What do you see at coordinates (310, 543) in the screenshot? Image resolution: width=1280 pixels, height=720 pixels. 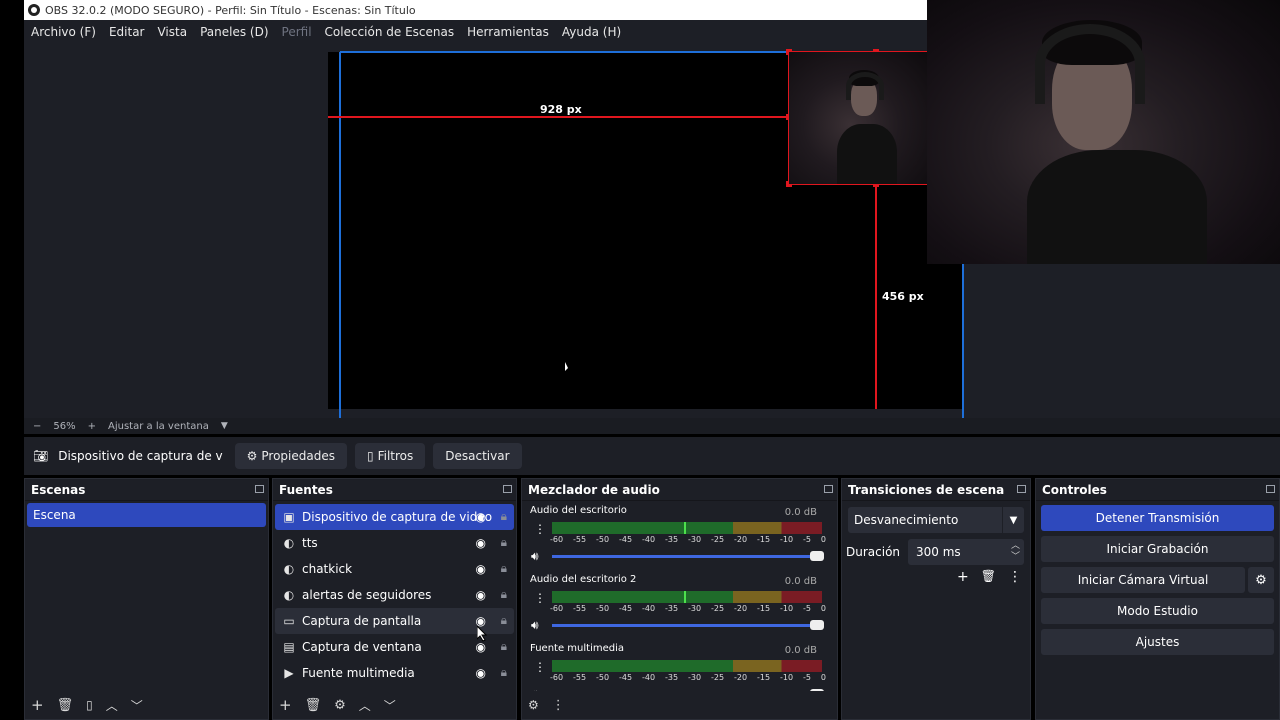 I see `source-item-label: tts` at bounding box center [310, 543].